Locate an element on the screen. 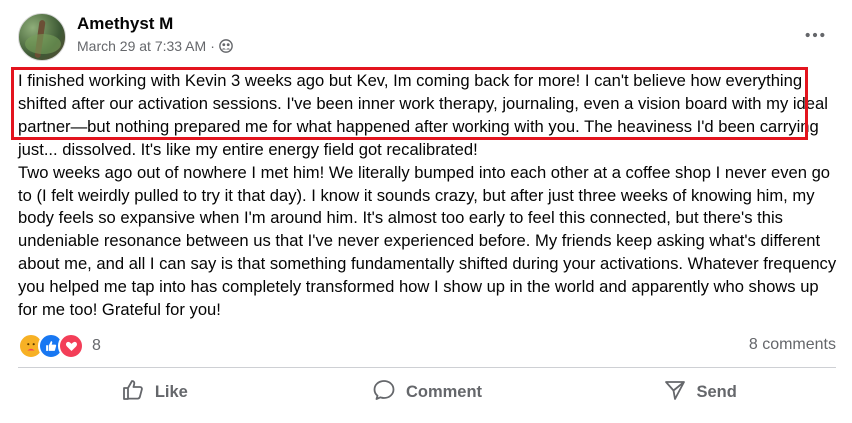 The width and height of the screenshot is (852, 423). author-name: Amethyst M is located at coordinates (125, 24).